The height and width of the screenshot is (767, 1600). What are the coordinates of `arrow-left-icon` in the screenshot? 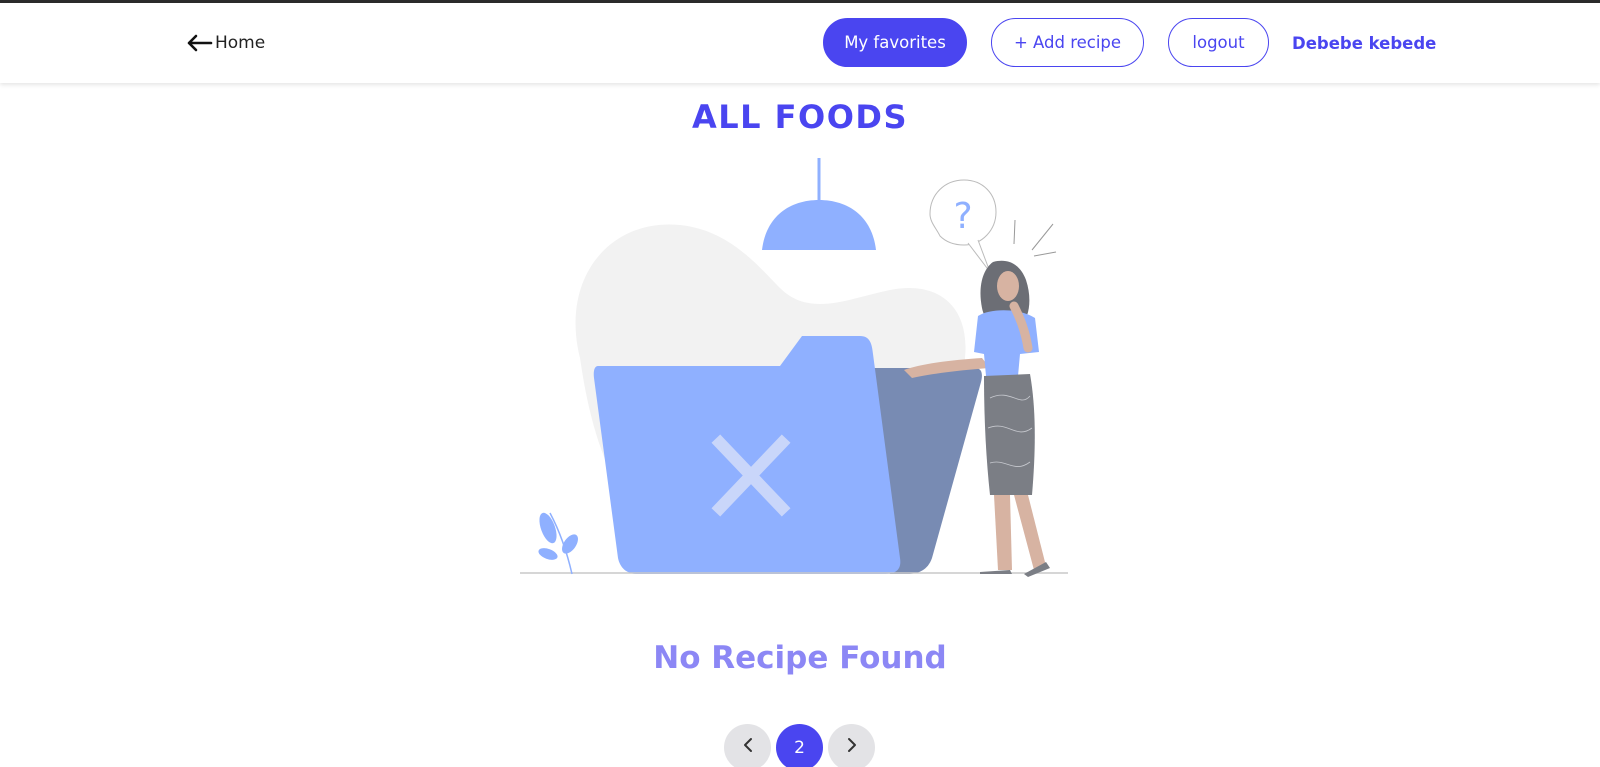 It's located at (199, 43).